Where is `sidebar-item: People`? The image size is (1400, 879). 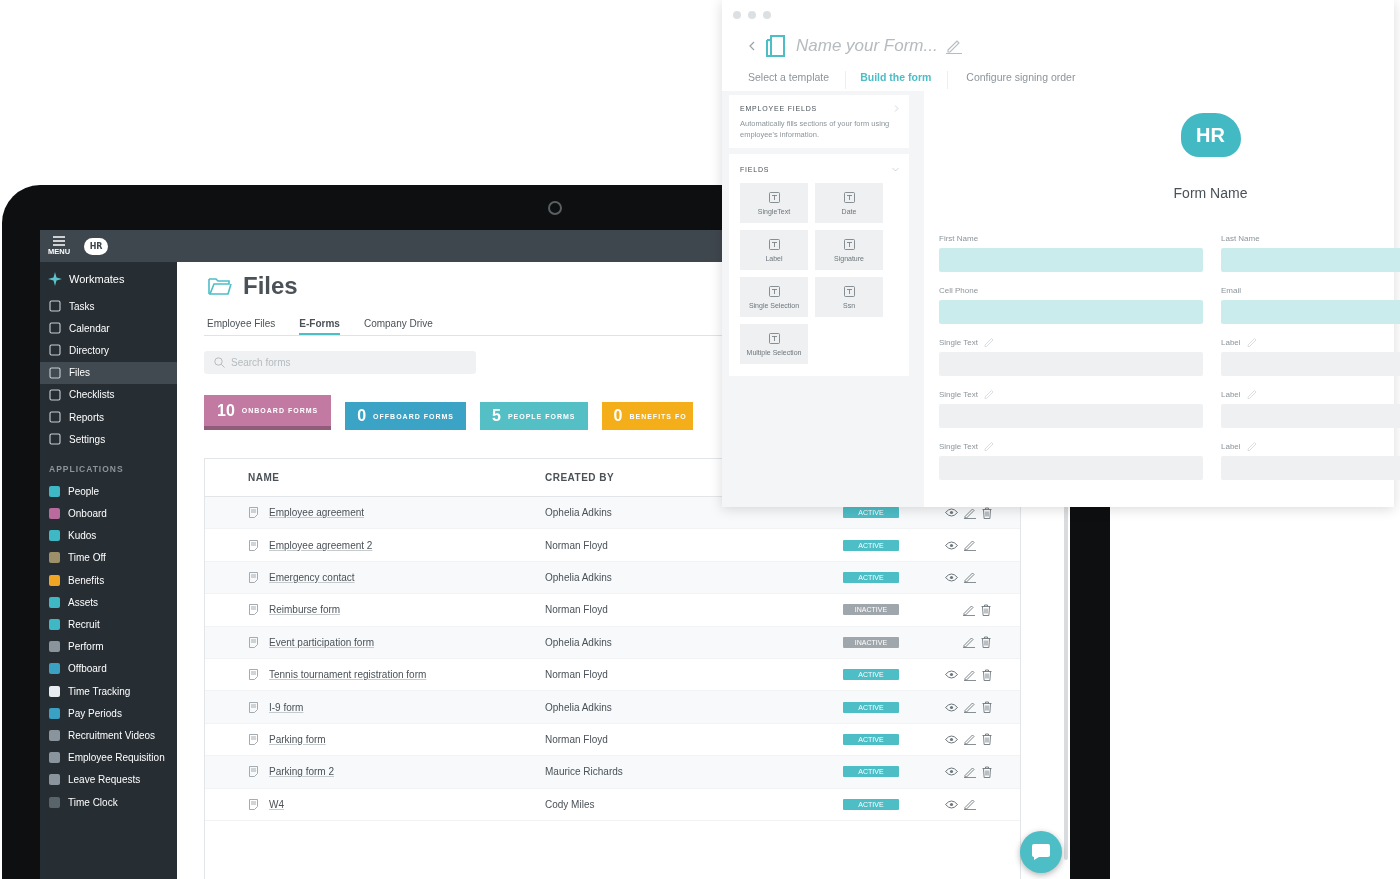 sidebar-item: People is located at coordinates (108, 491).